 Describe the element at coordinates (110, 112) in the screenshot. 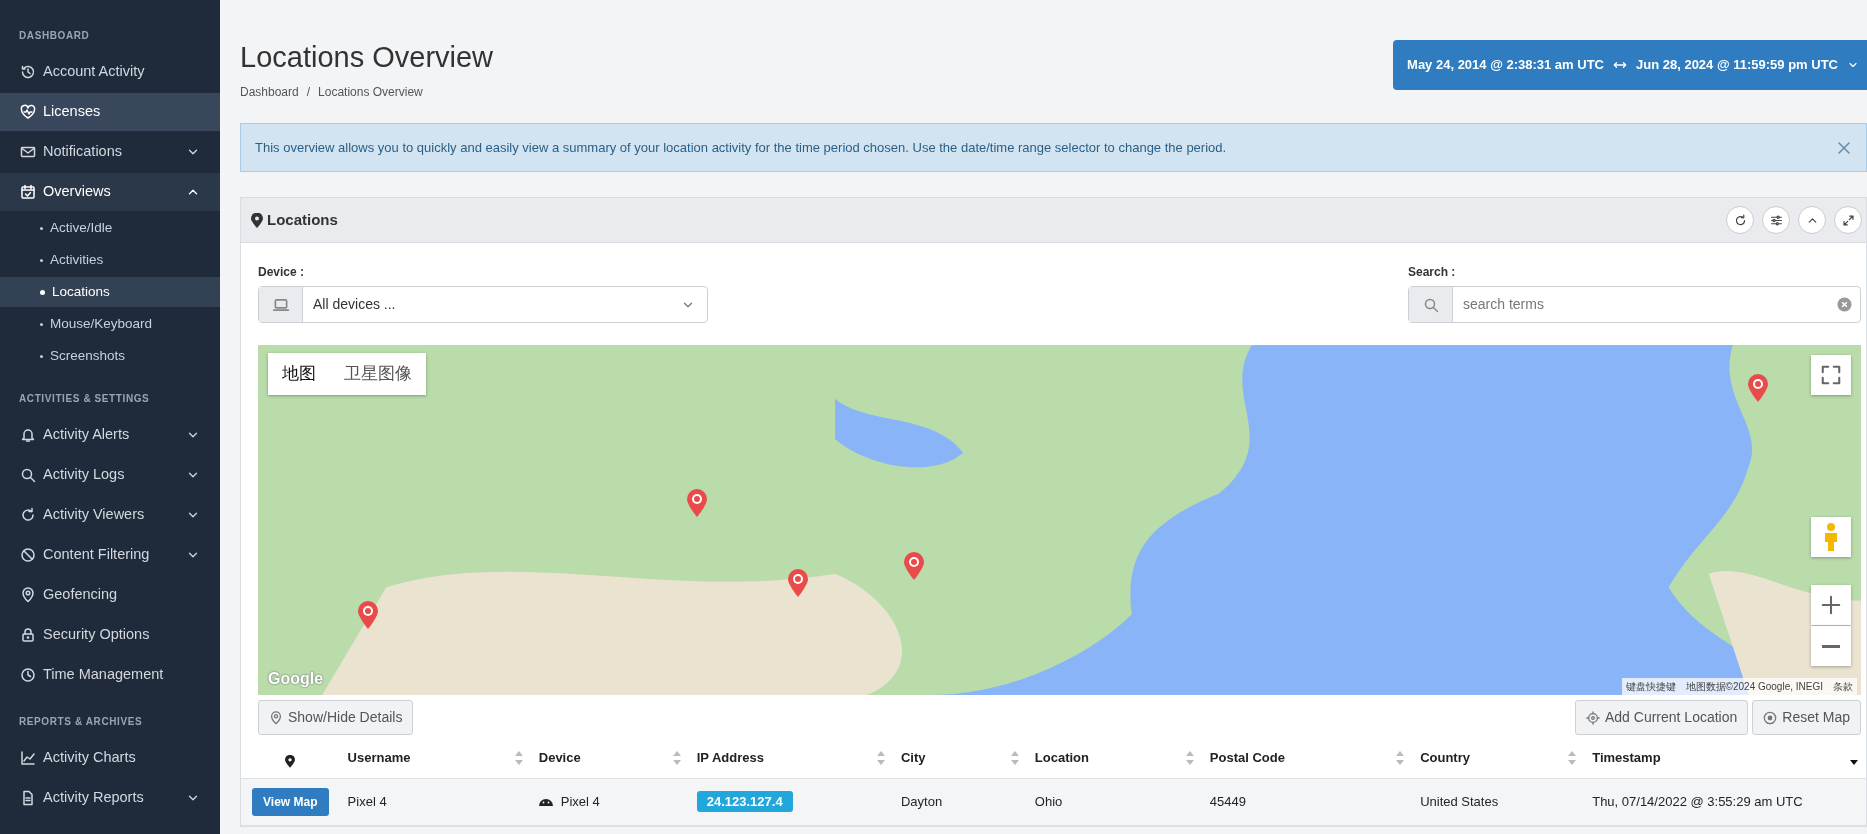

I see `sidebar-item: Licenses` at that location.